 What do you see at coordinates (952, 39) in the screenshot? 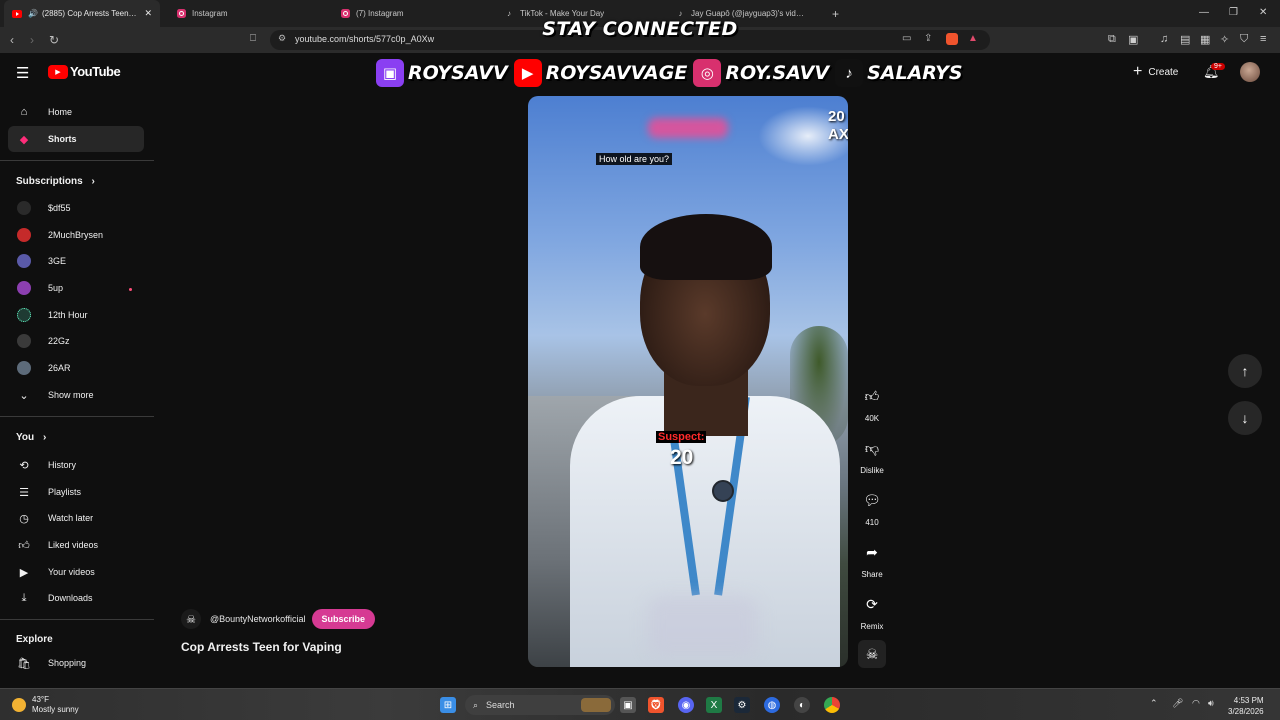
I see `brave-shields-icon` at bounding box center [952, 39].